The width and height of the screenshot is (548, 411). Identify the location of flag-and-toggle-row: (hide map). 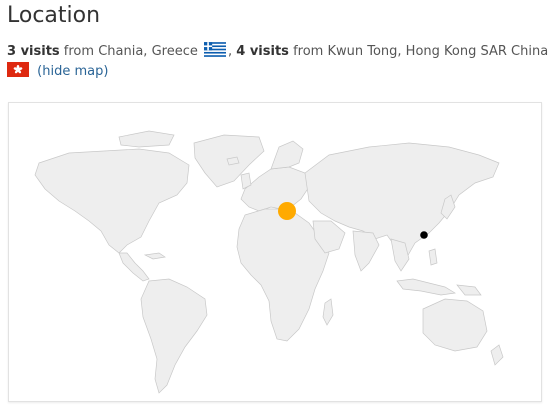
(57, 70).